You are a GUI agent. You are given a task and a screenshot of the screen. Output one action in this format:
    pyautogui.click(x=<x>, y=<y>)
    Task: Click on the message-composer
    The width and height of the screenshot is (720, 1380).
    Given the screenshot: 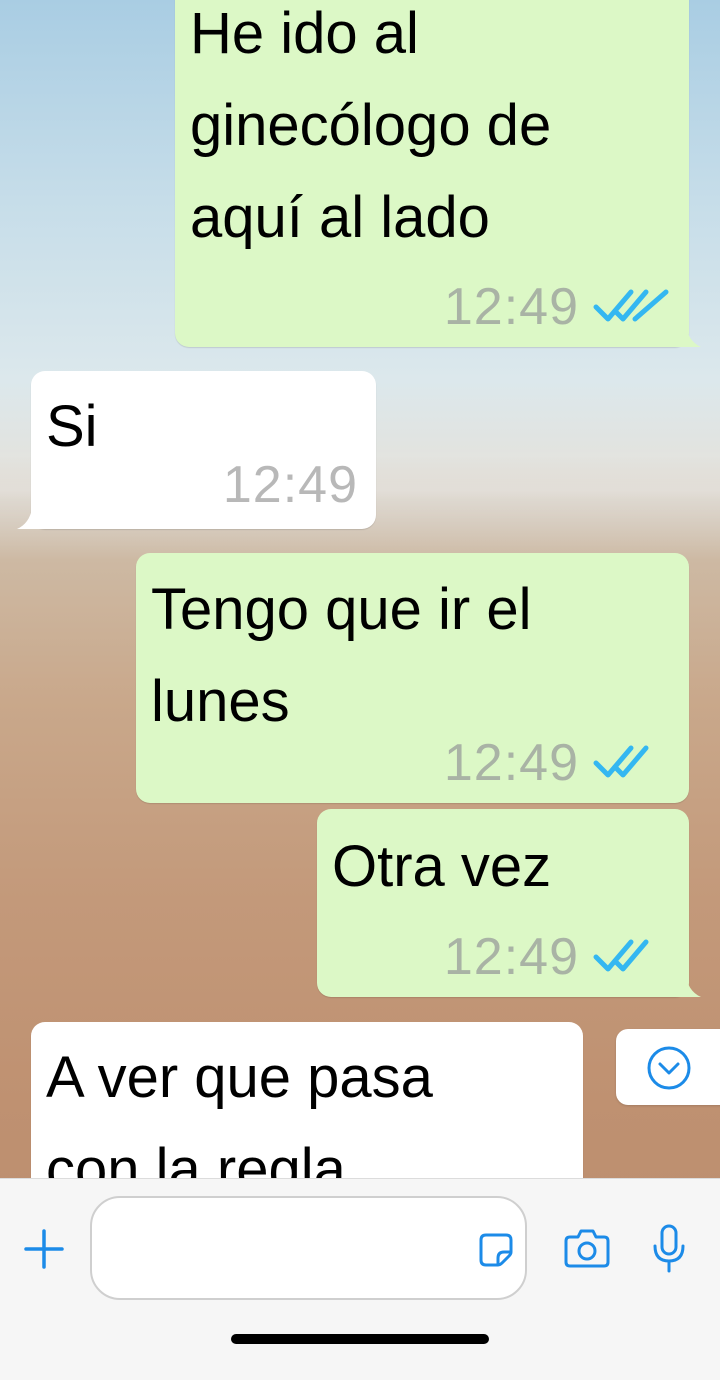 What is the action you would take?
    pyautogui.click(x=360, y=1279)
    